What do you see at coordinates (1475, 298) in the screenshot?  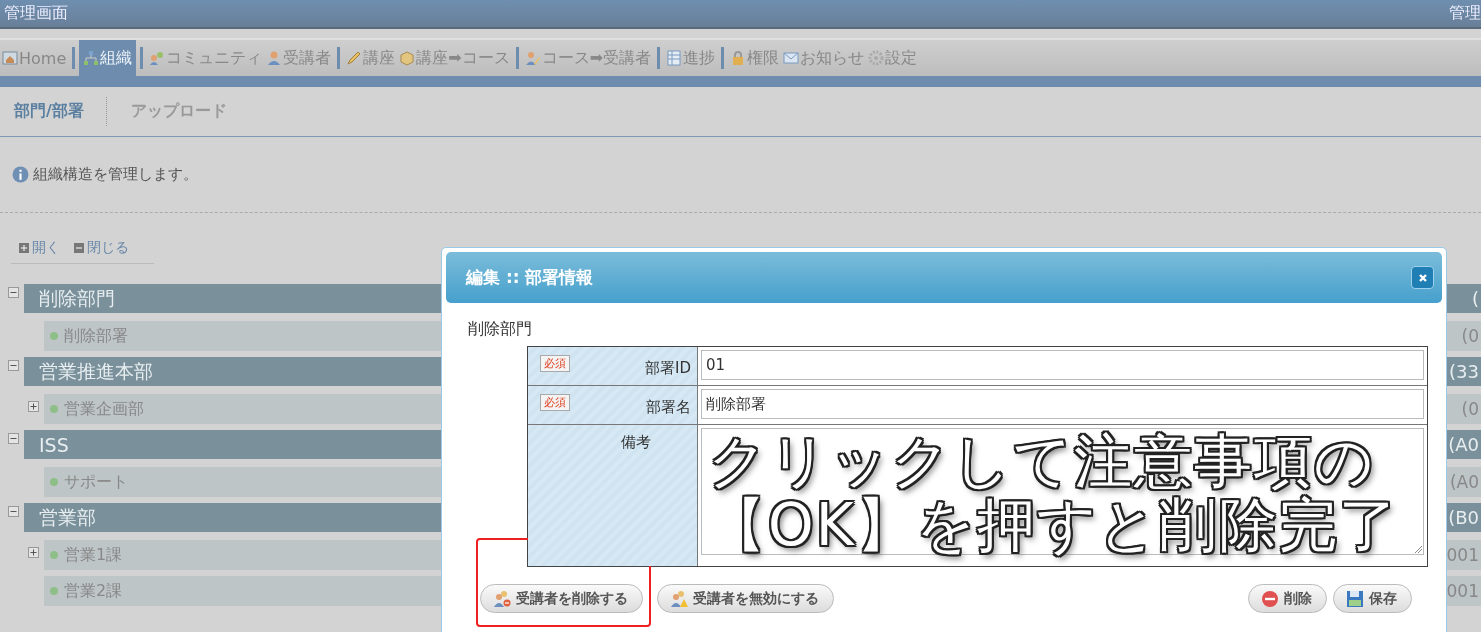 I see `department-code: (` at bounding box center [1475, 298].